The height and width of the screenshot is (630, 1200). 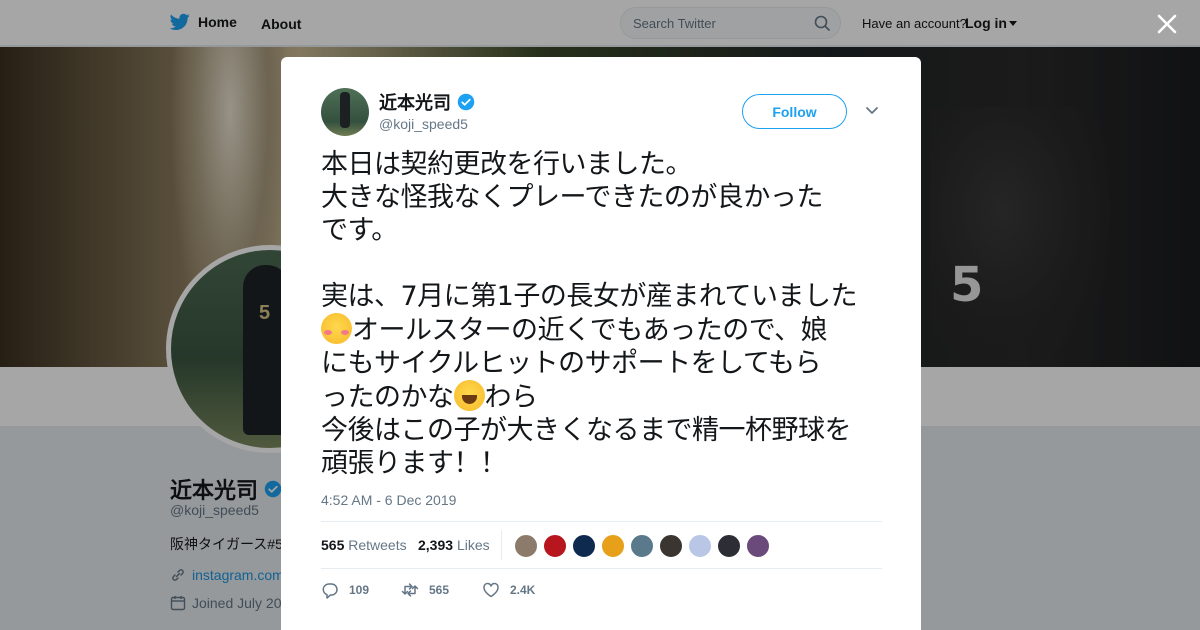 I want to click on retweet-button: 565, so click(x=425, y=590).